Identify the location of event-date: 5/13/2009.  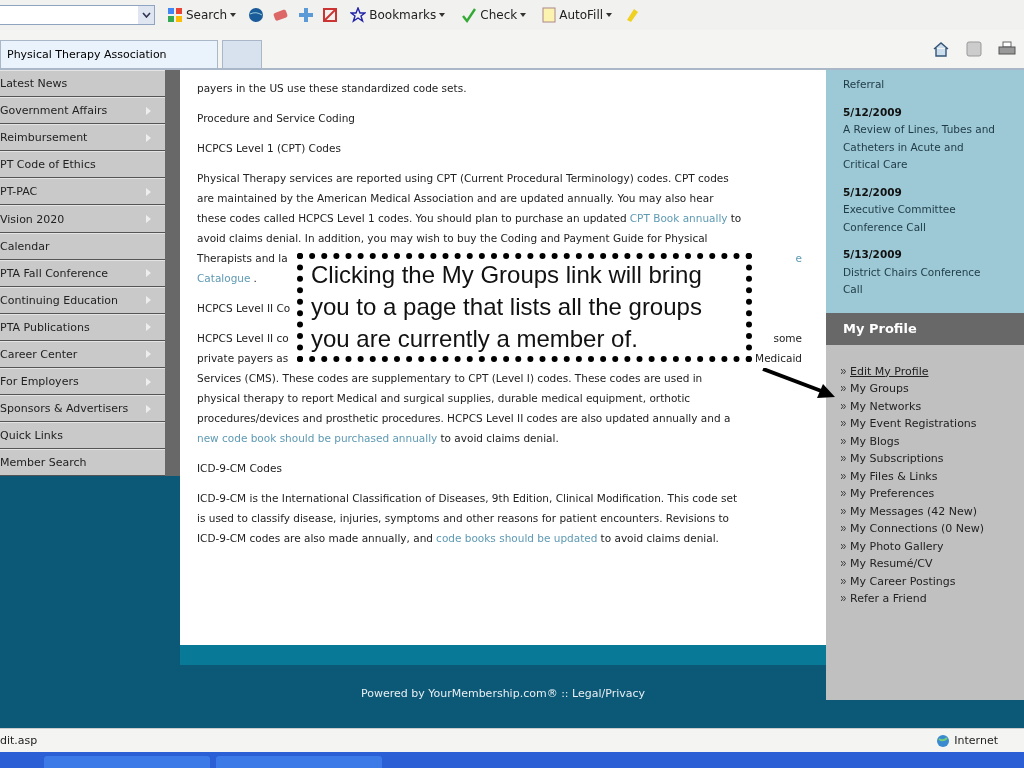
(873, 254).